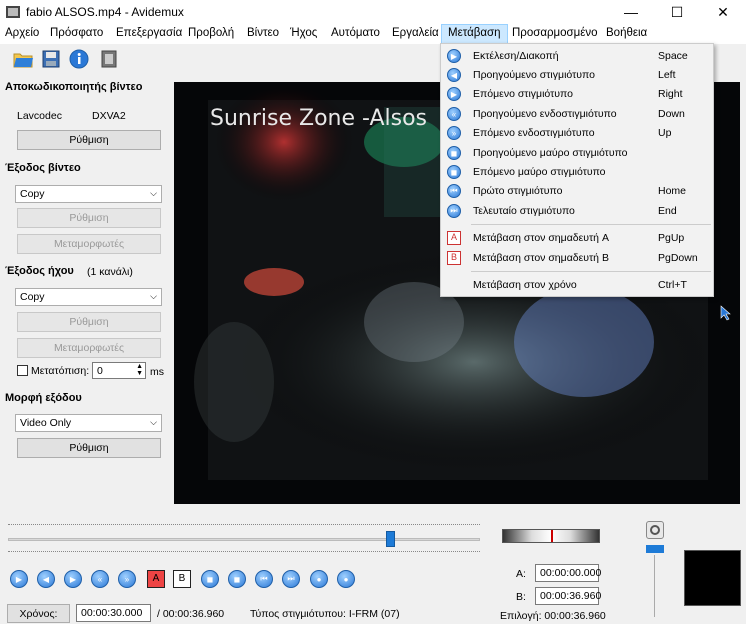 This screenshot has width=746, height=624. I want to click on first-frame-button: ⏮, so click(264, 579).